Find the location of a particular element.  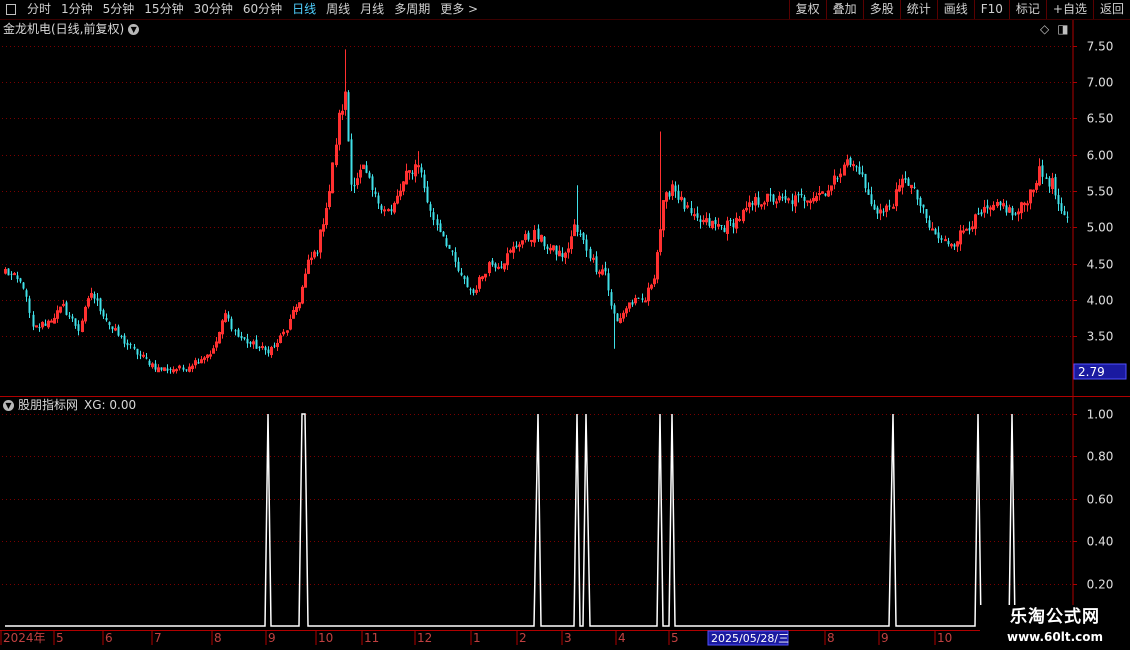

date-label: 9 is located at coordinates (272, 638).